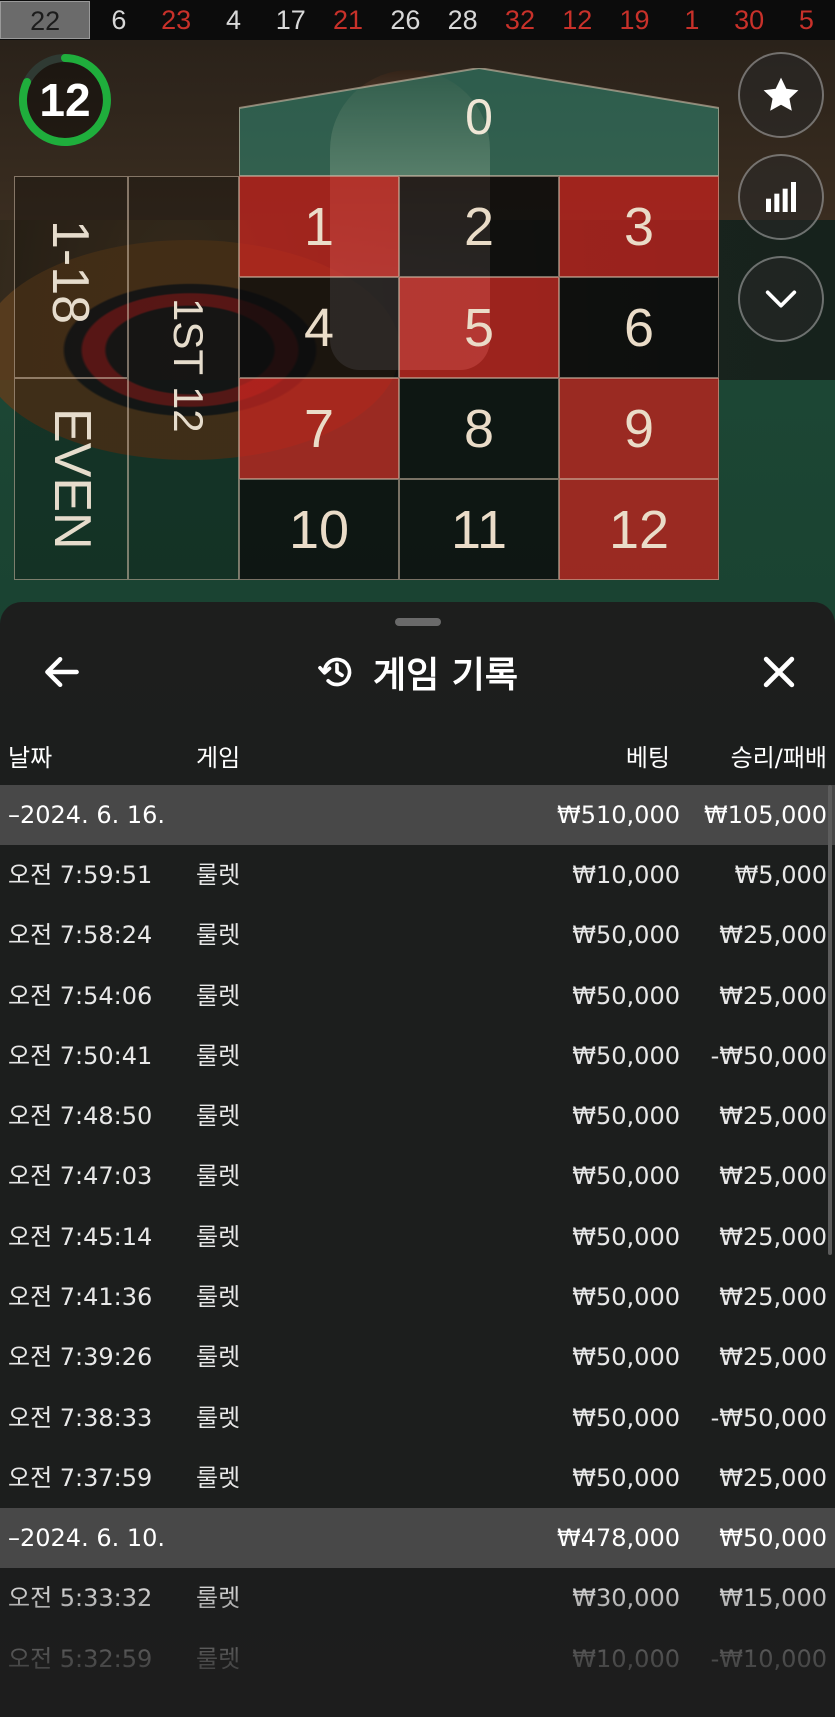  I want to click on history-row: 오전 7:59:51 룰렛 ₩10,000 ₩5,000, so click(417, 875).